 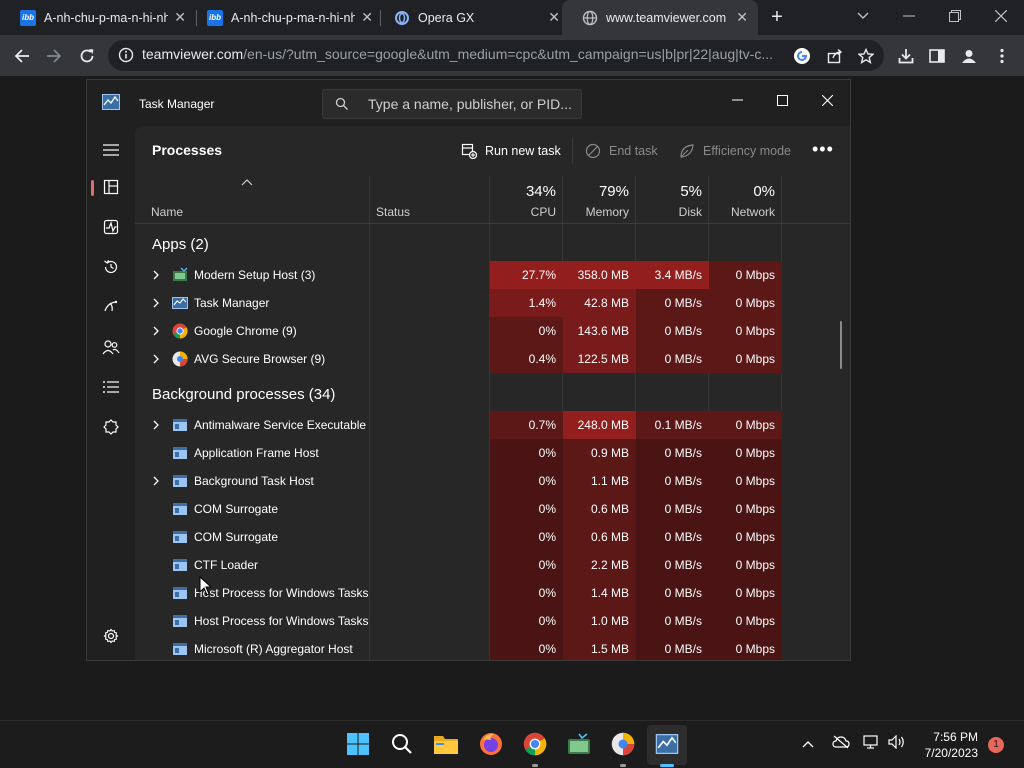 What do you see at coordinates (742, 212) in the screenshot?
I see `column-network: Network` at bounding box center [742, 212].